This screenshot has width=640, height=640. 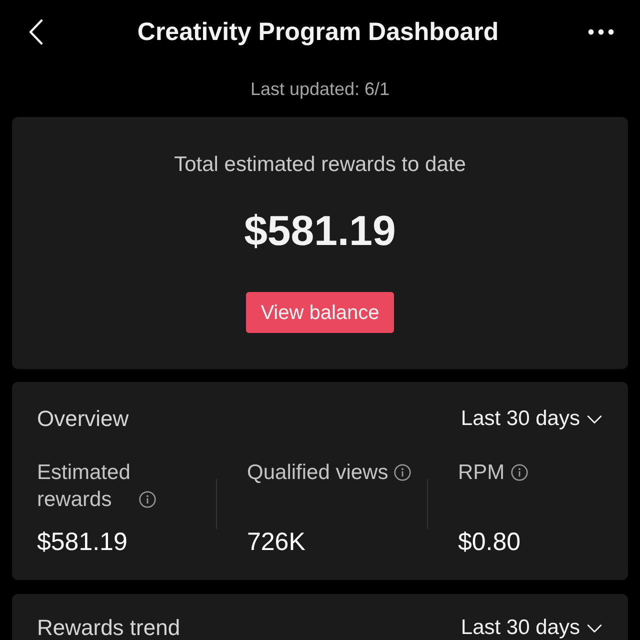 I want to click on metric-label: Estimated rewards, so click(x=84, y=486).